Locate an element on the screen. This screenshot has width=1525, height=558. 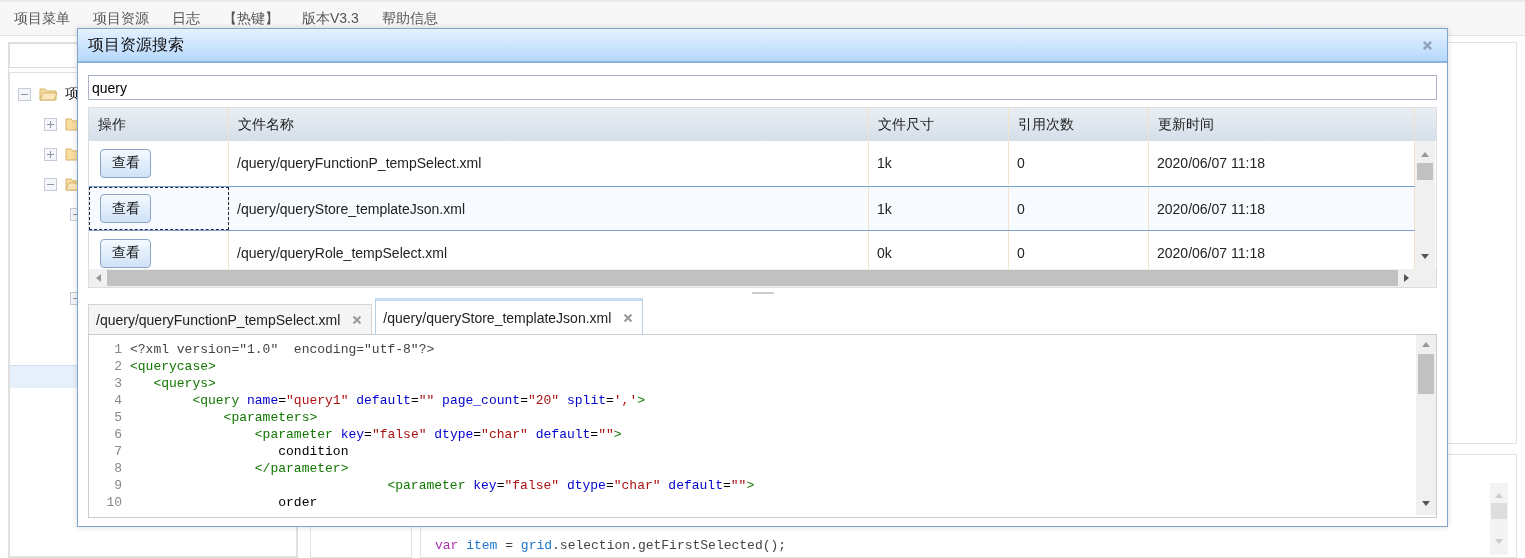
line-number: 3 is located at coordinates (118, 383).